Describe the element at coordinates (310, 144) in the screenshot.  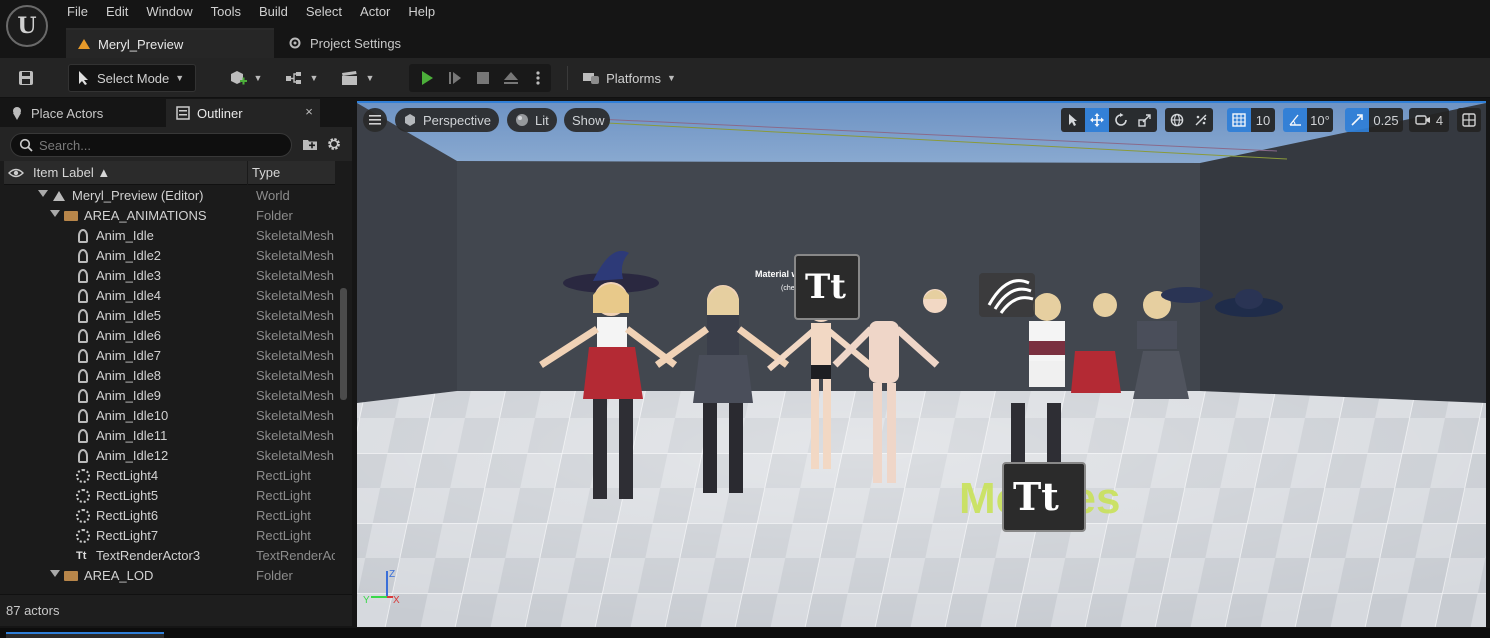
I see `add-folder-button` at that location.